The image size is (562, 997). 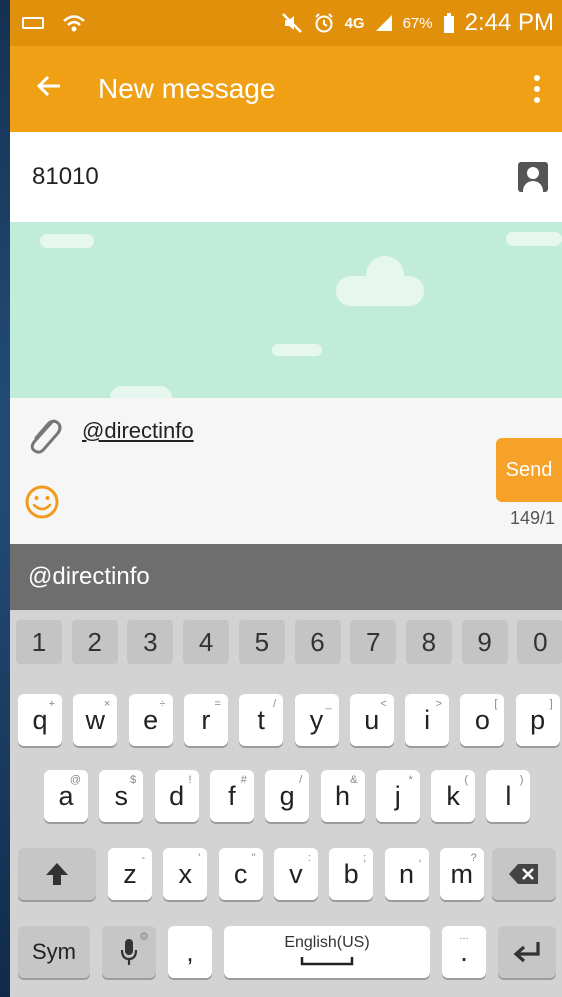 What do you see at coordinates (464, 952) in the screenshot?
I see `period-key: ... .` at bounding box center [464, 952].